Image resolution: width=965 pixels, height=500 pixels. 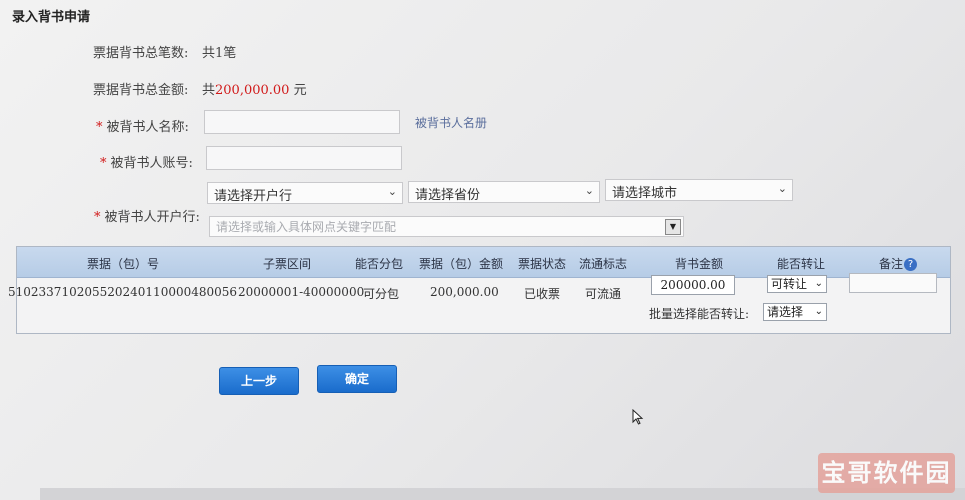 I want to click on col-endorse-amount: 背书金额, so click(x=699, y=264).